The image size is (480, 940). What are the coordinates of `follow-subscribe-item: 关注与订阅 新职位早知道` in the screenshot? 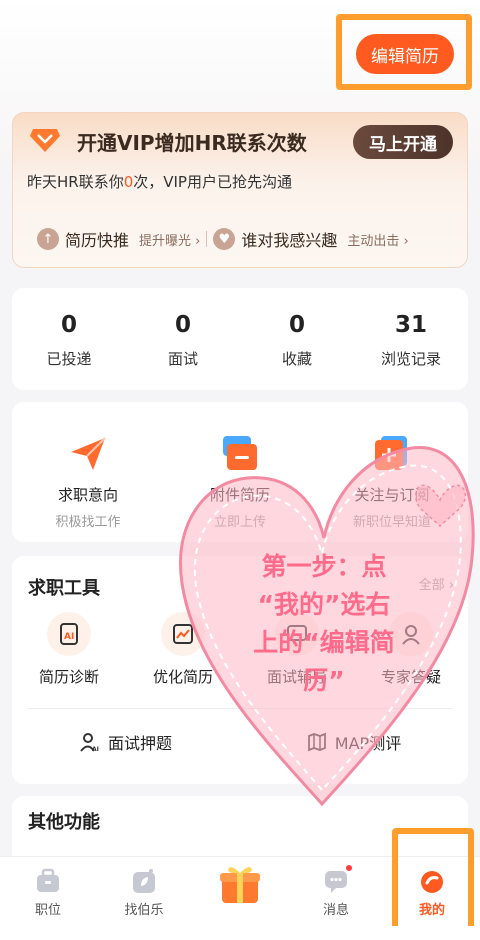 It's located at (392, 472).